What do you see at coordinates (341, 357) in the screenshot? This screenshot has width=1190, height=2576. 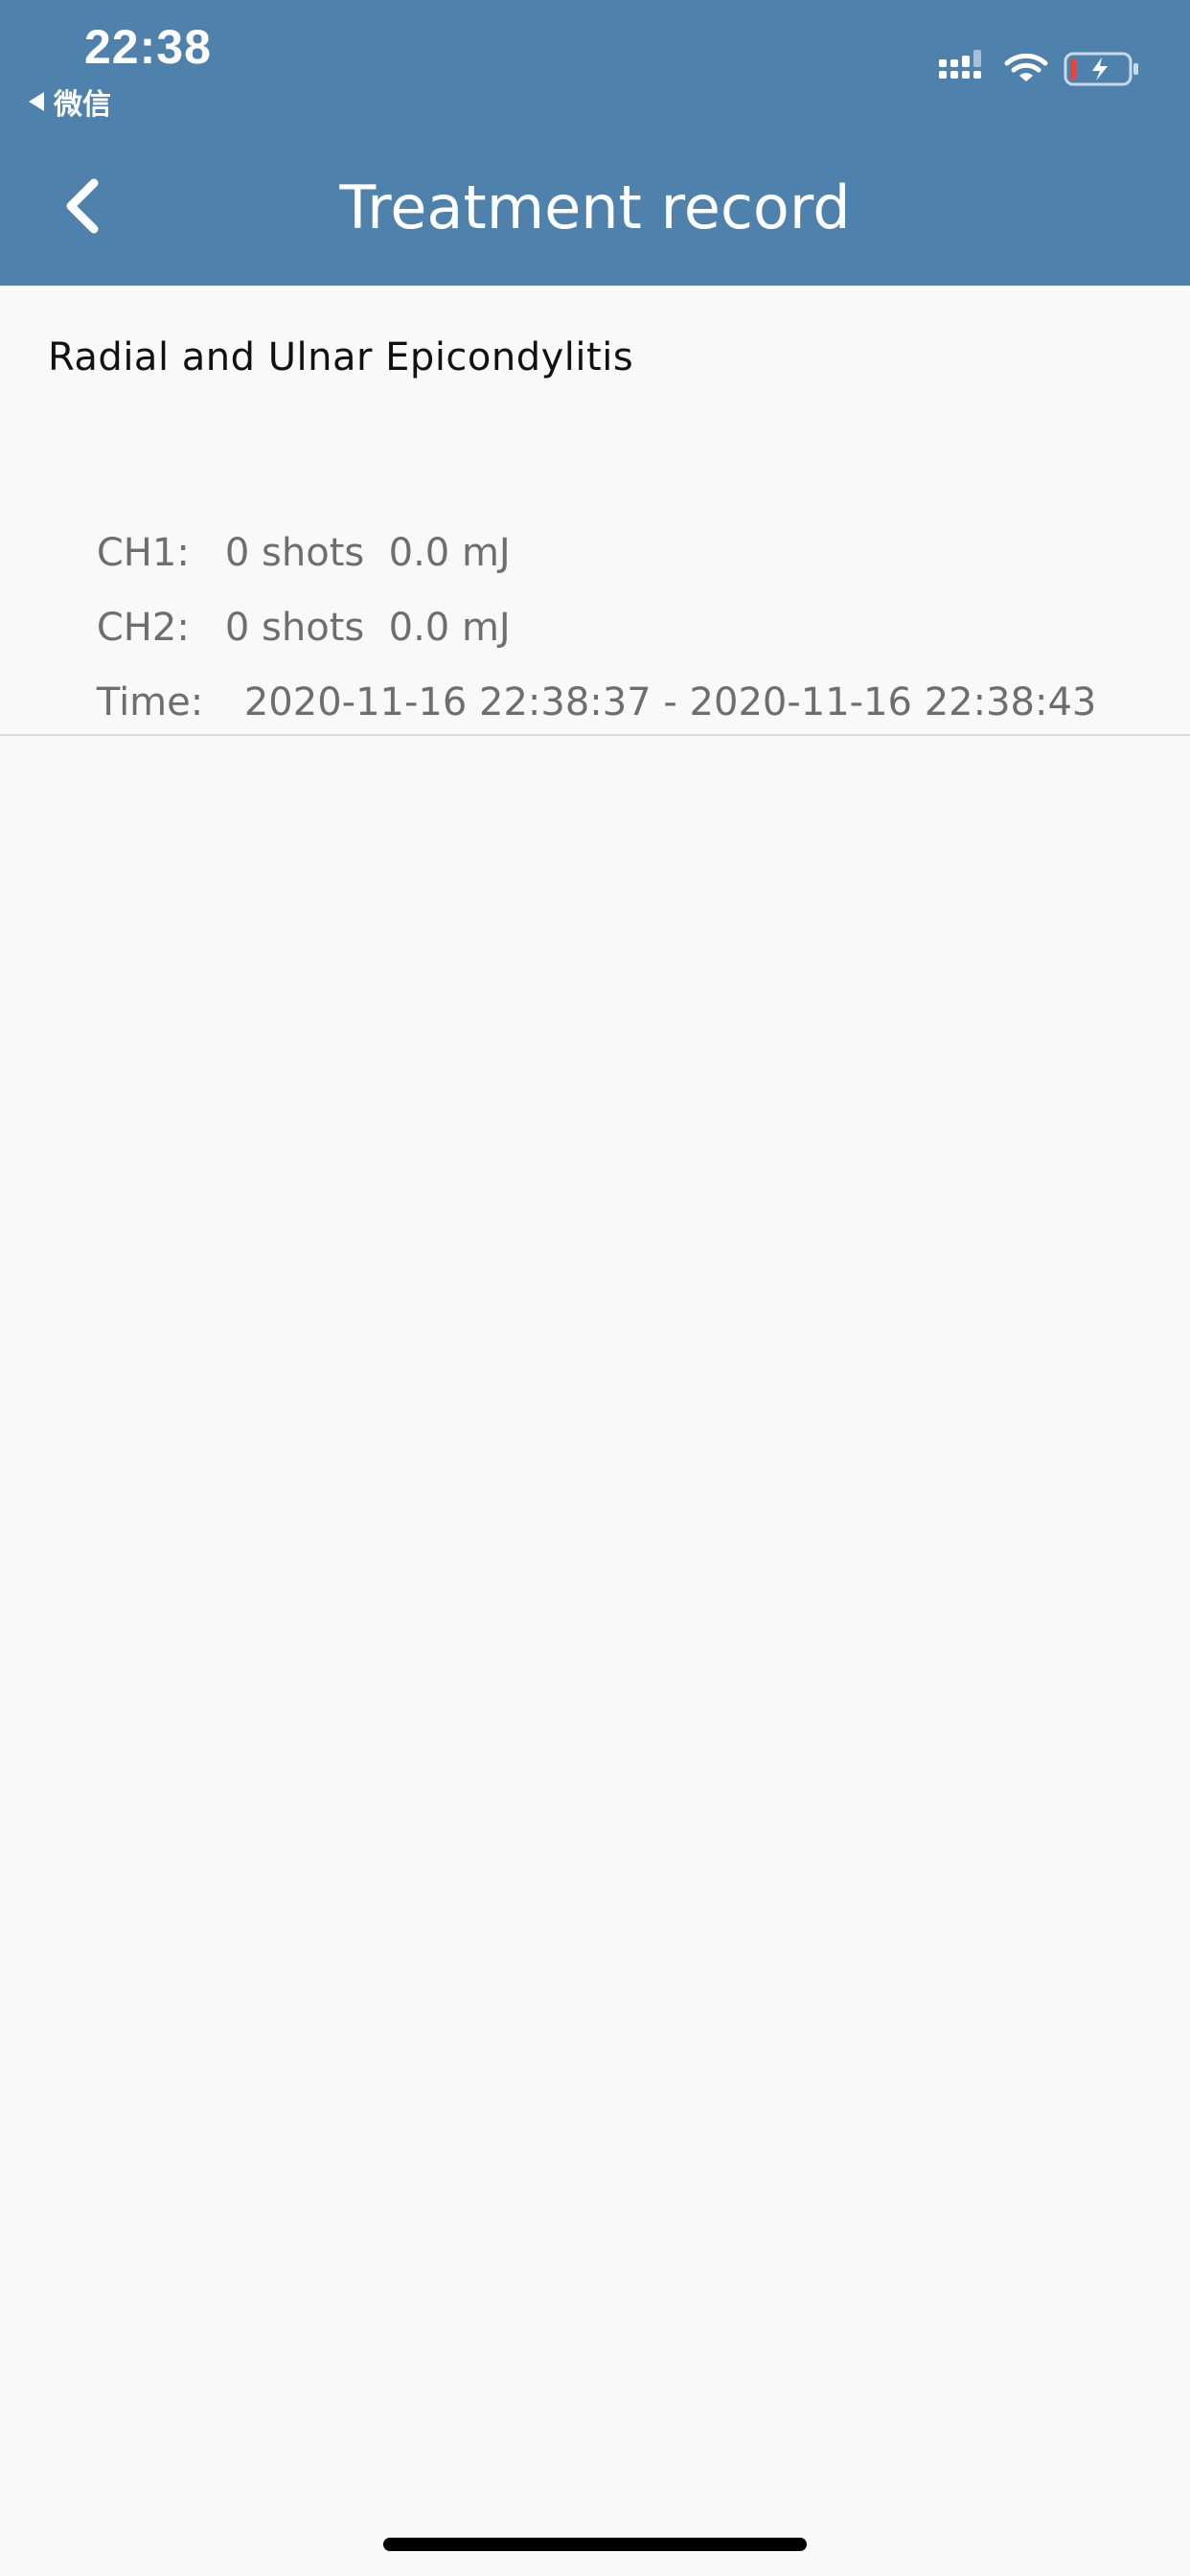 I see `record-title: Radial and Ulnar Epicondylitis` at bounding box center [341, 357].